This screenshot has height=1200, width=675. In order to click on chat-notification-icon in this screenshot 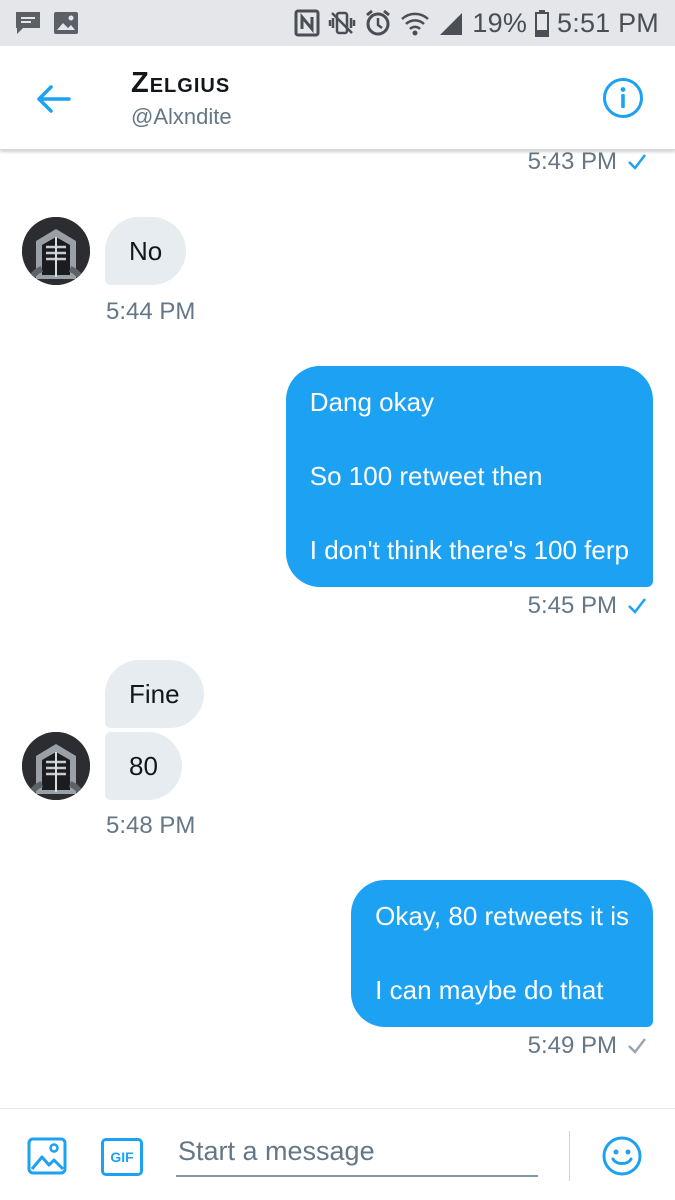, I will do `click(28, 23)`.